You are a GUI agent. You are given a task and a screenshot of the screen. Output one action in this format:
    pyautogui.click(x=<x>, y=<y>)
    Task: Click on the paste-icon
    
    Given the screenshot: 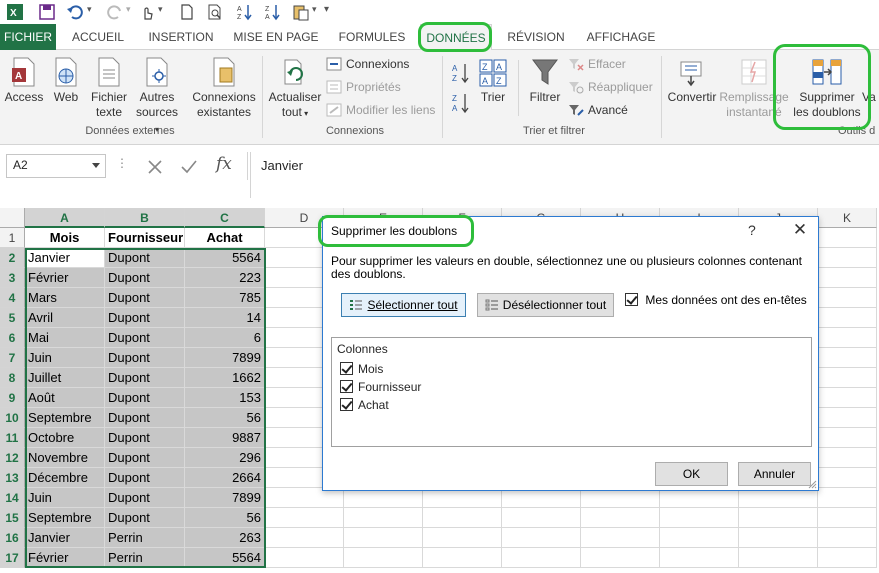 What is the action you would take?
    pyautogui.click(x=301, y=12)
    